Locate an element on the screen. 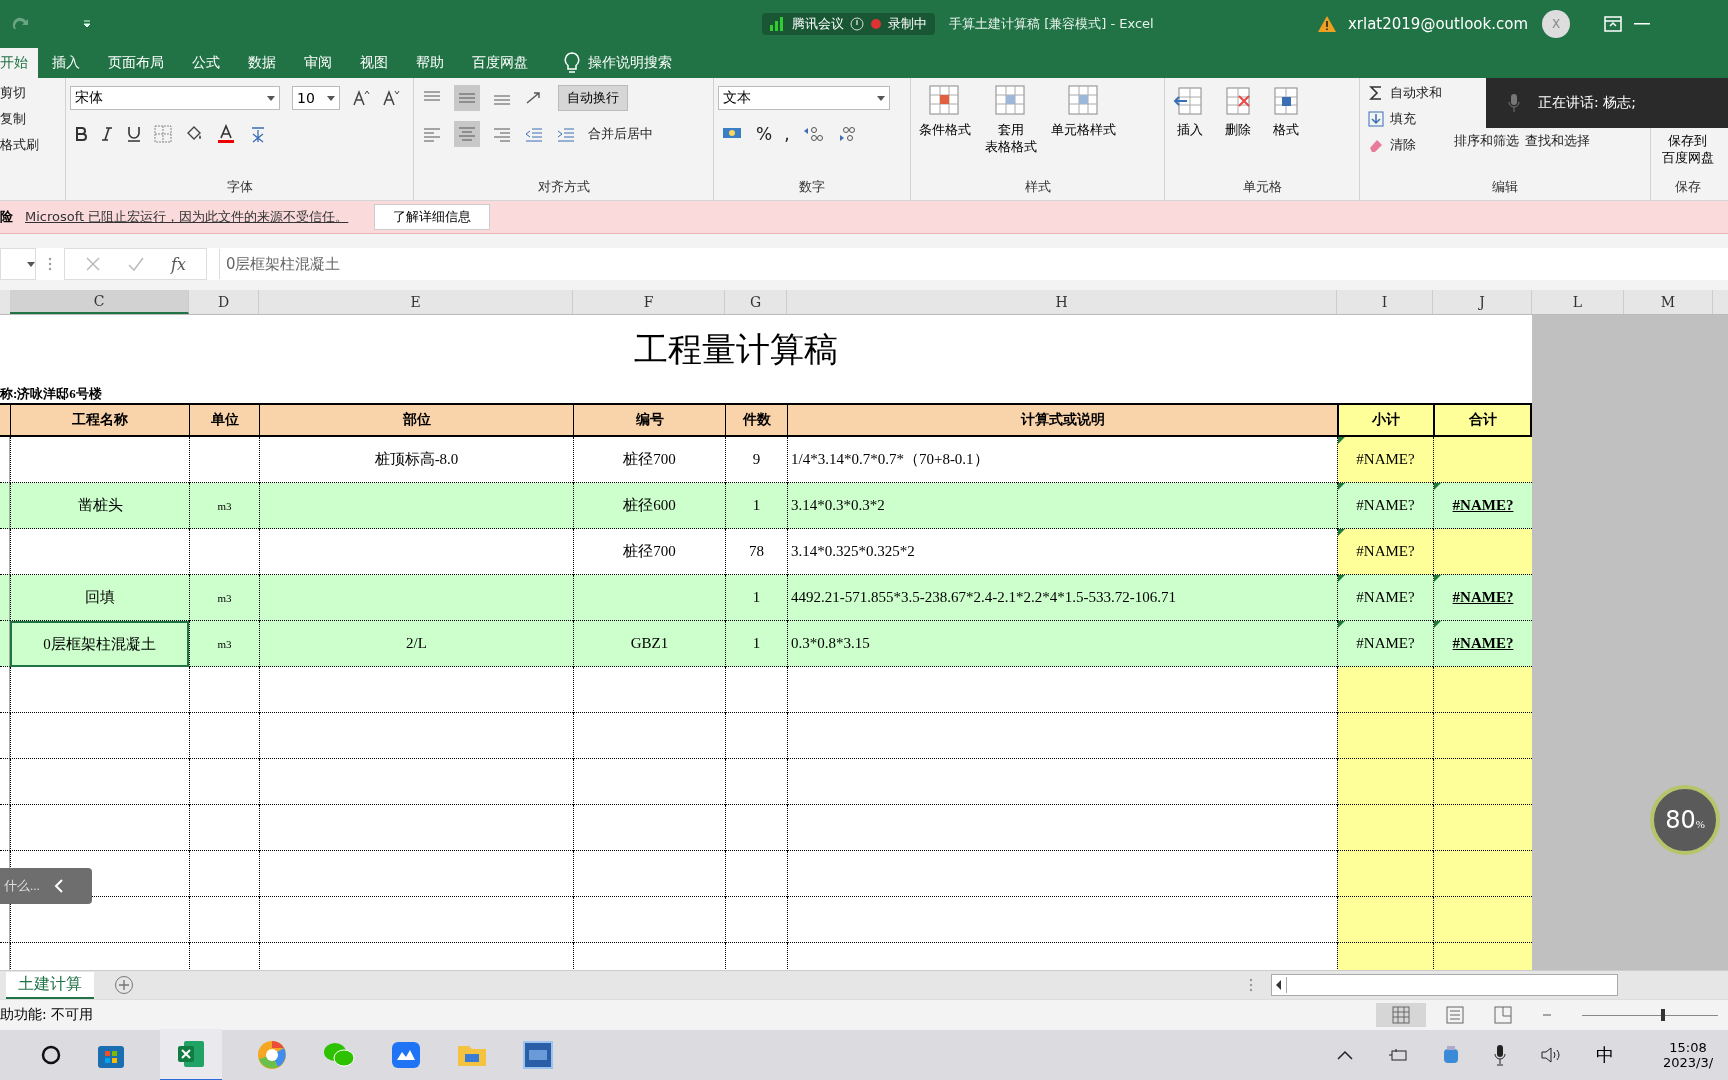 The width and height of the screenshot is (1728, 1080). table-cell: 桩径700 is located at coordinates (649, 460).